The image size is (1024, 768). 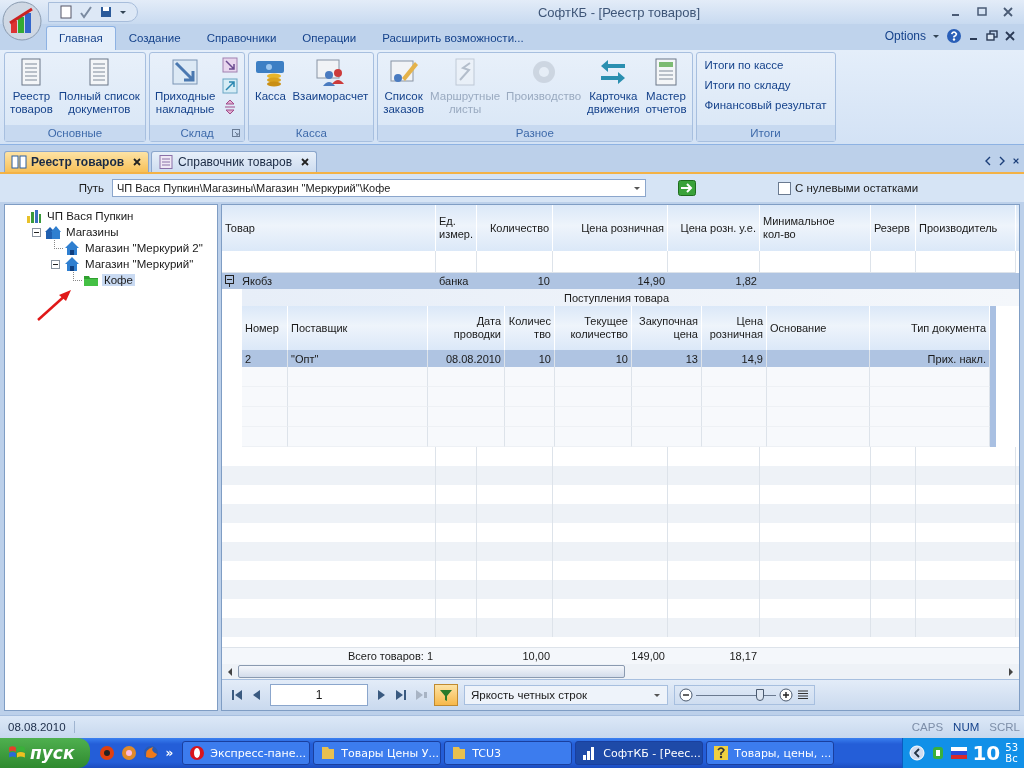 What do you see at coordinates (648, 656) in the screenshot?
I see `summary-cell: 149,00` at bounding box center [648, 656].